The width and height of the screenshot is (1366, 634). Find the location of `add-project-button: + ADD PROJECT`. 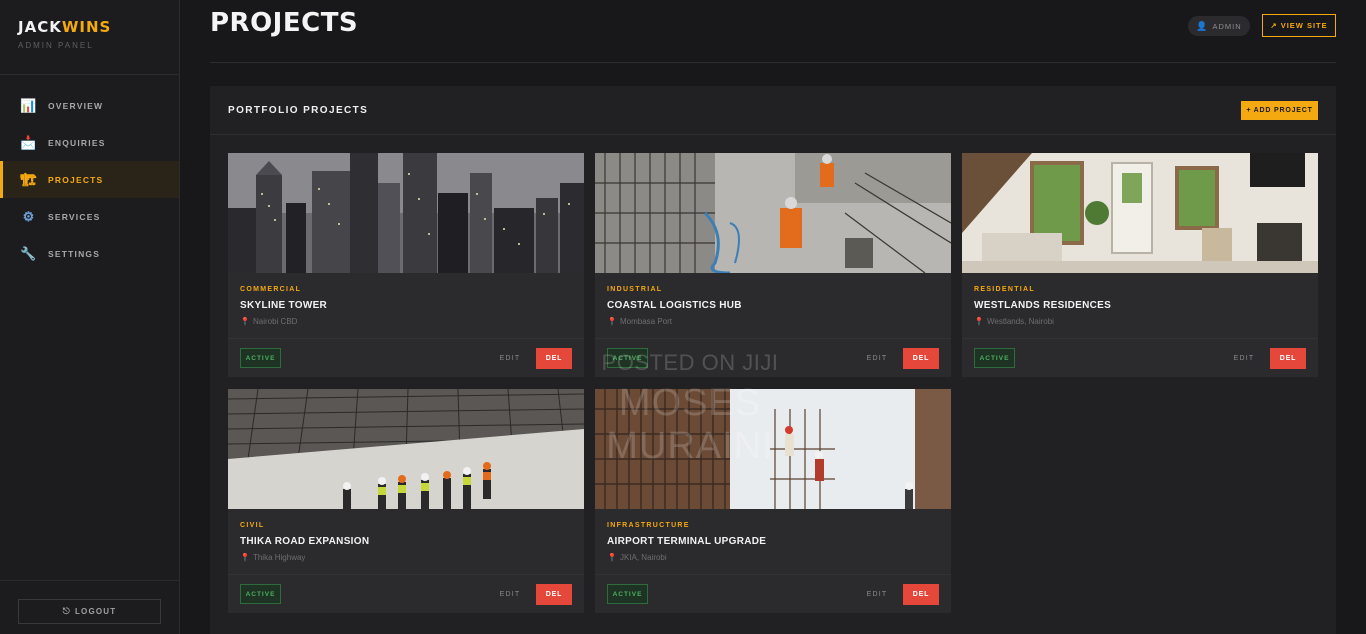

add-project-button: + ADD PROJECT is located at coordinates (1279, 110).